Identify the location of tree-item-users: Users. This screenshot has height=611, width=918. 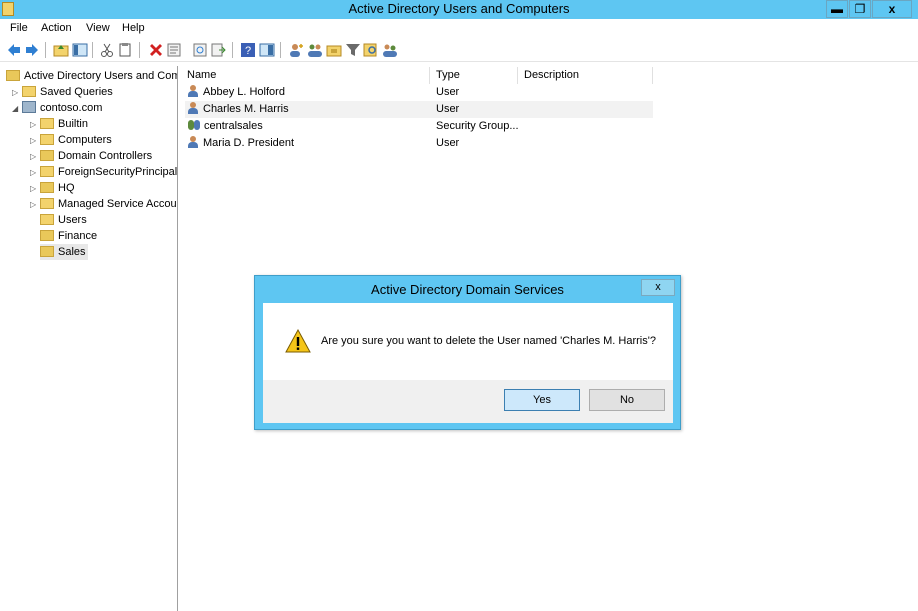
(63, 220).